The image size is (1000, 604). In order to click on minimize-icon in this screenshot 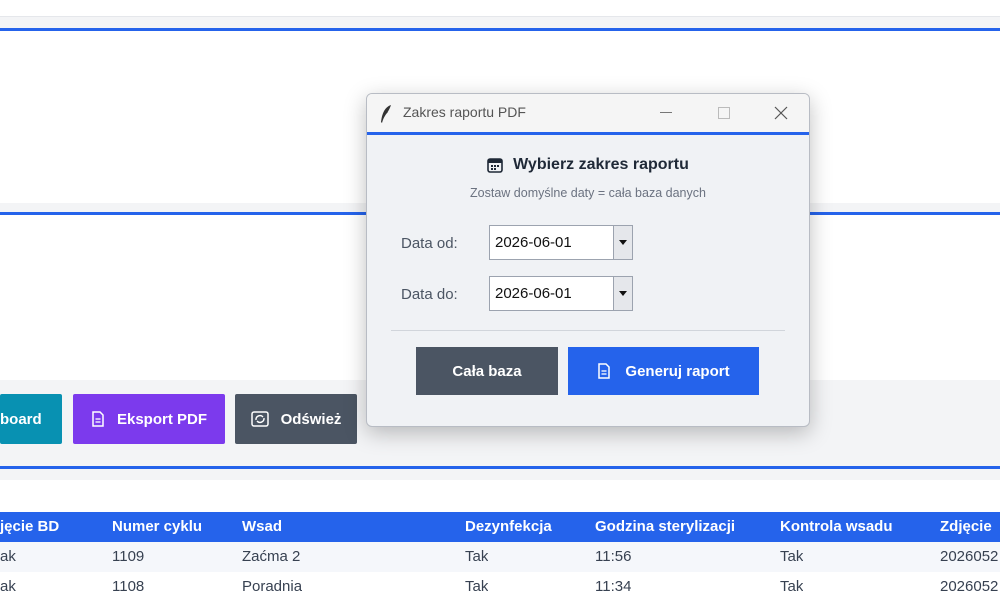, I will do `click(666, 113)`.